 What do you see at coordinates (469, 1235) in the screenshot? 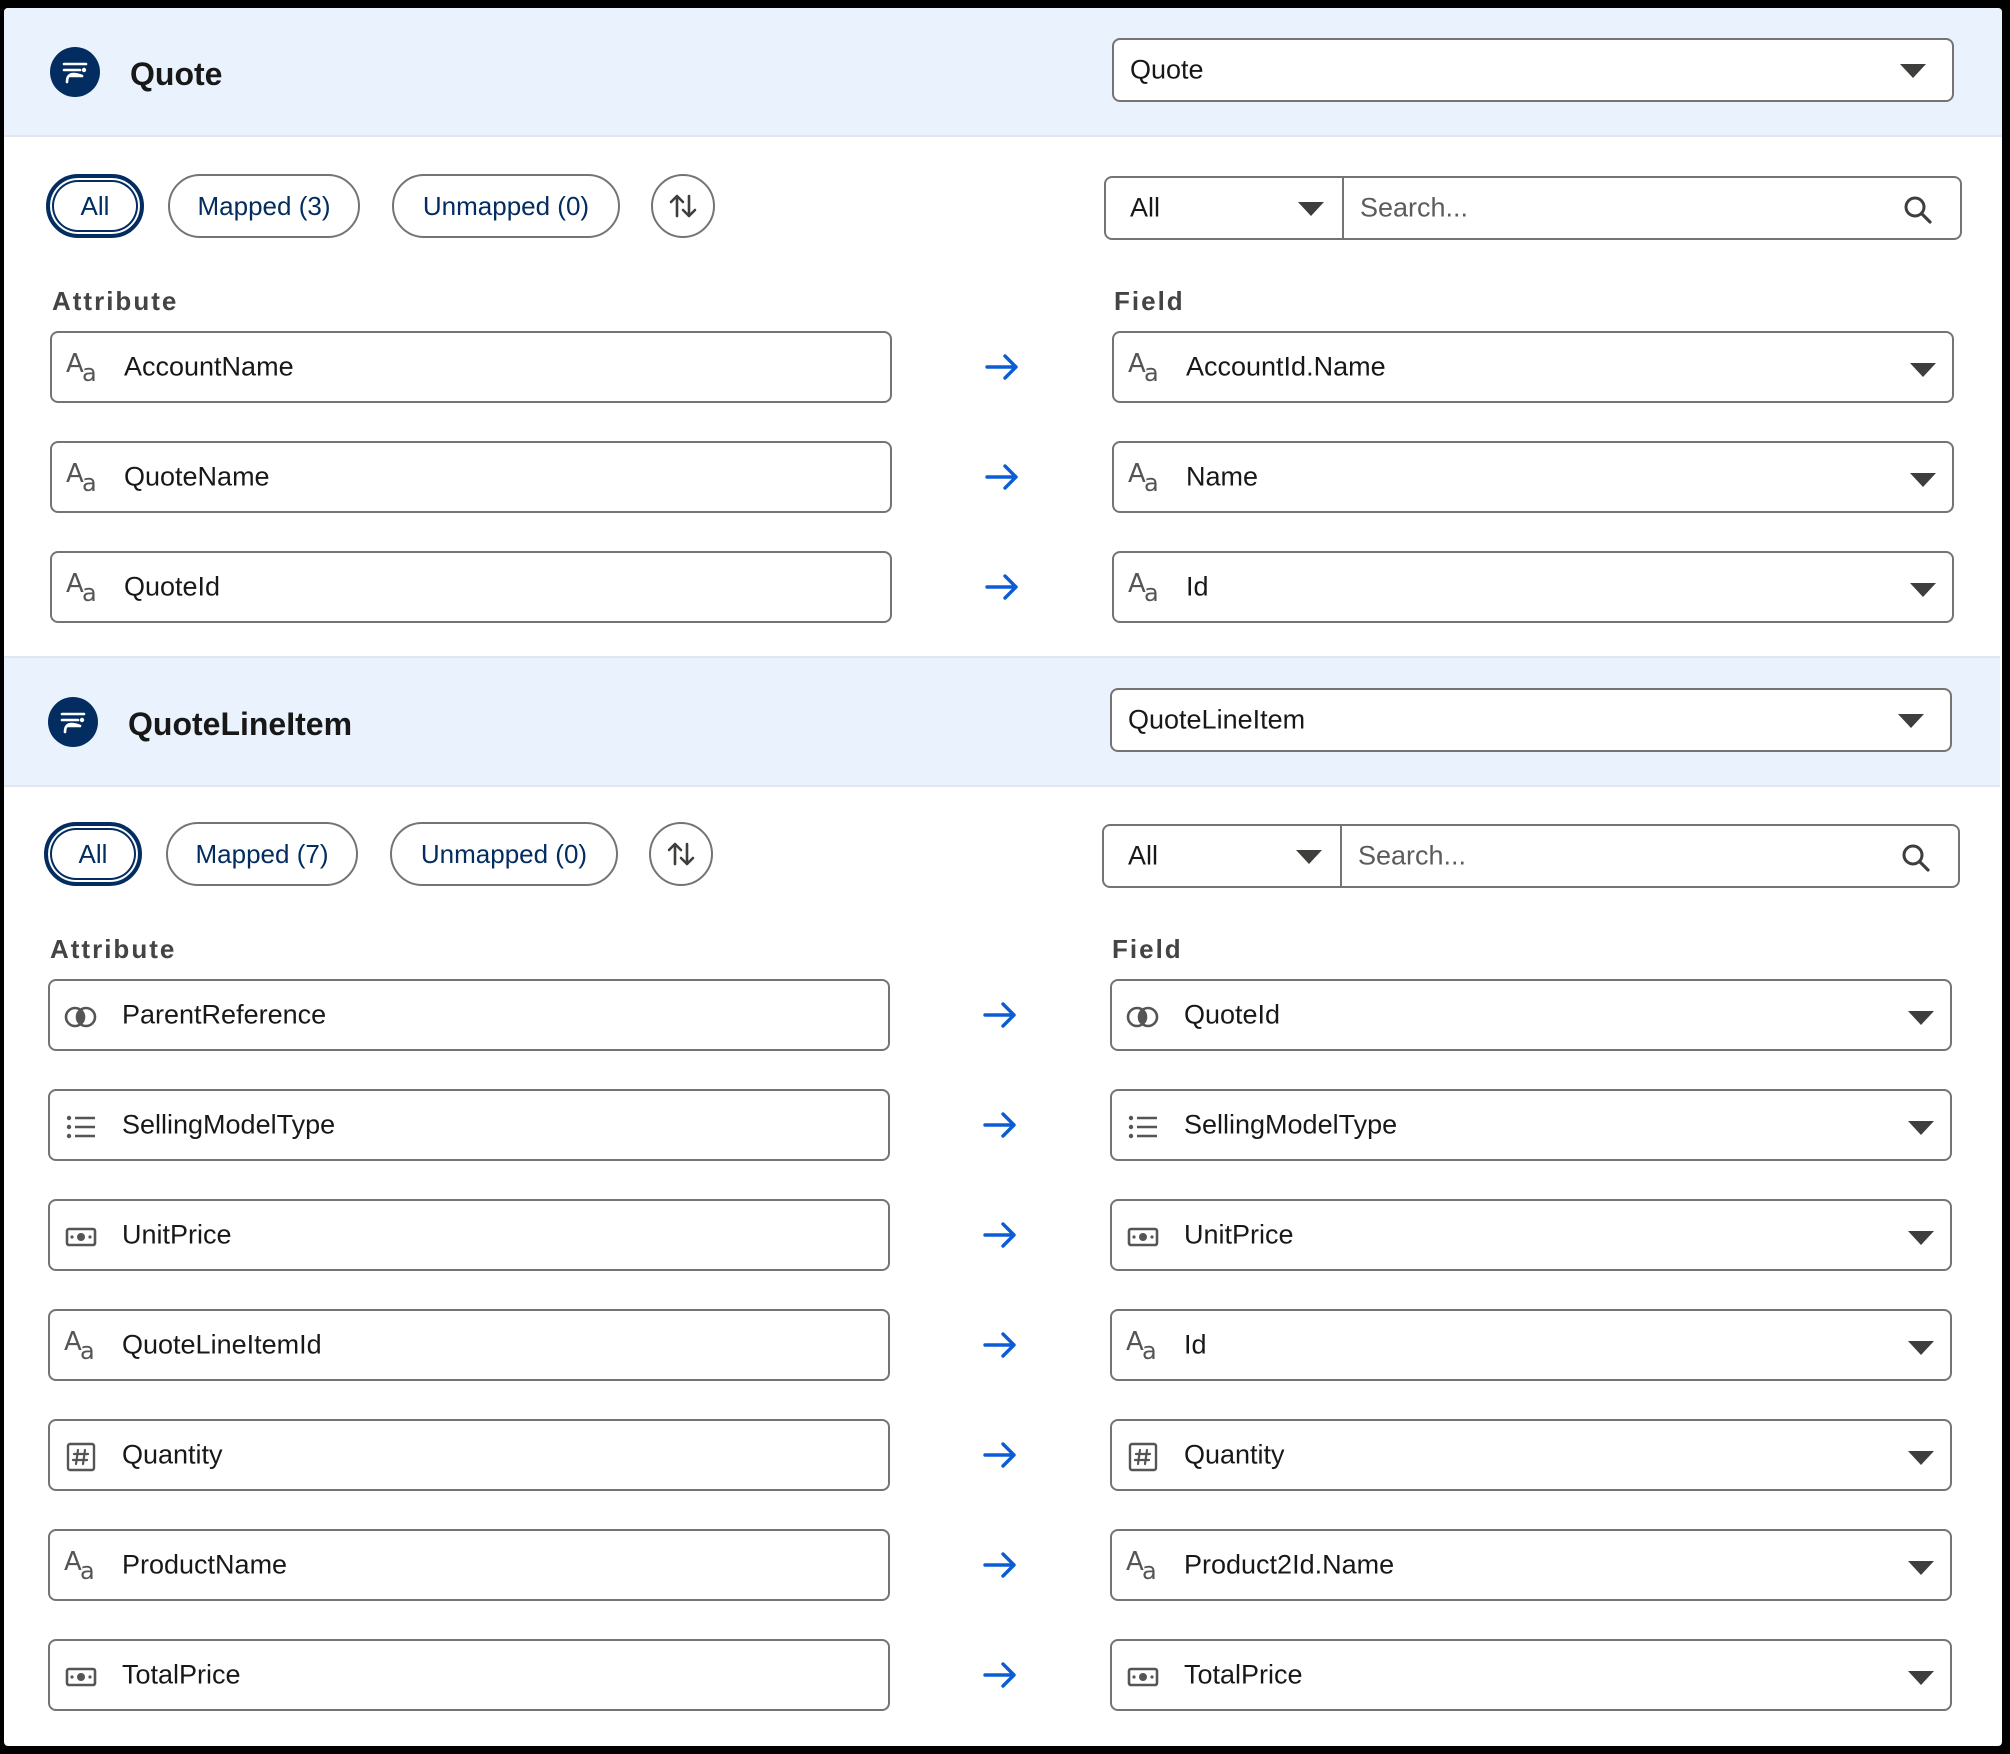
I see `attribute-input: UnitPrice` at bounding box center [469, 1235].